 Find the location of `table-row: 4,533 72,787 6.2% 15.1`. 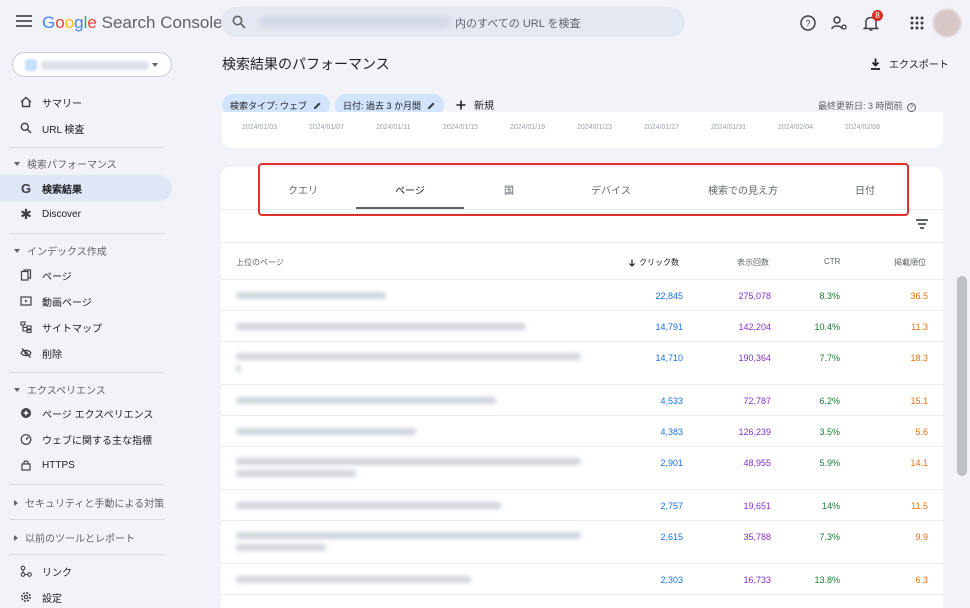

table-row: 4,533 72,787 6.2% 15.1 is located at coordinates (582, 400).